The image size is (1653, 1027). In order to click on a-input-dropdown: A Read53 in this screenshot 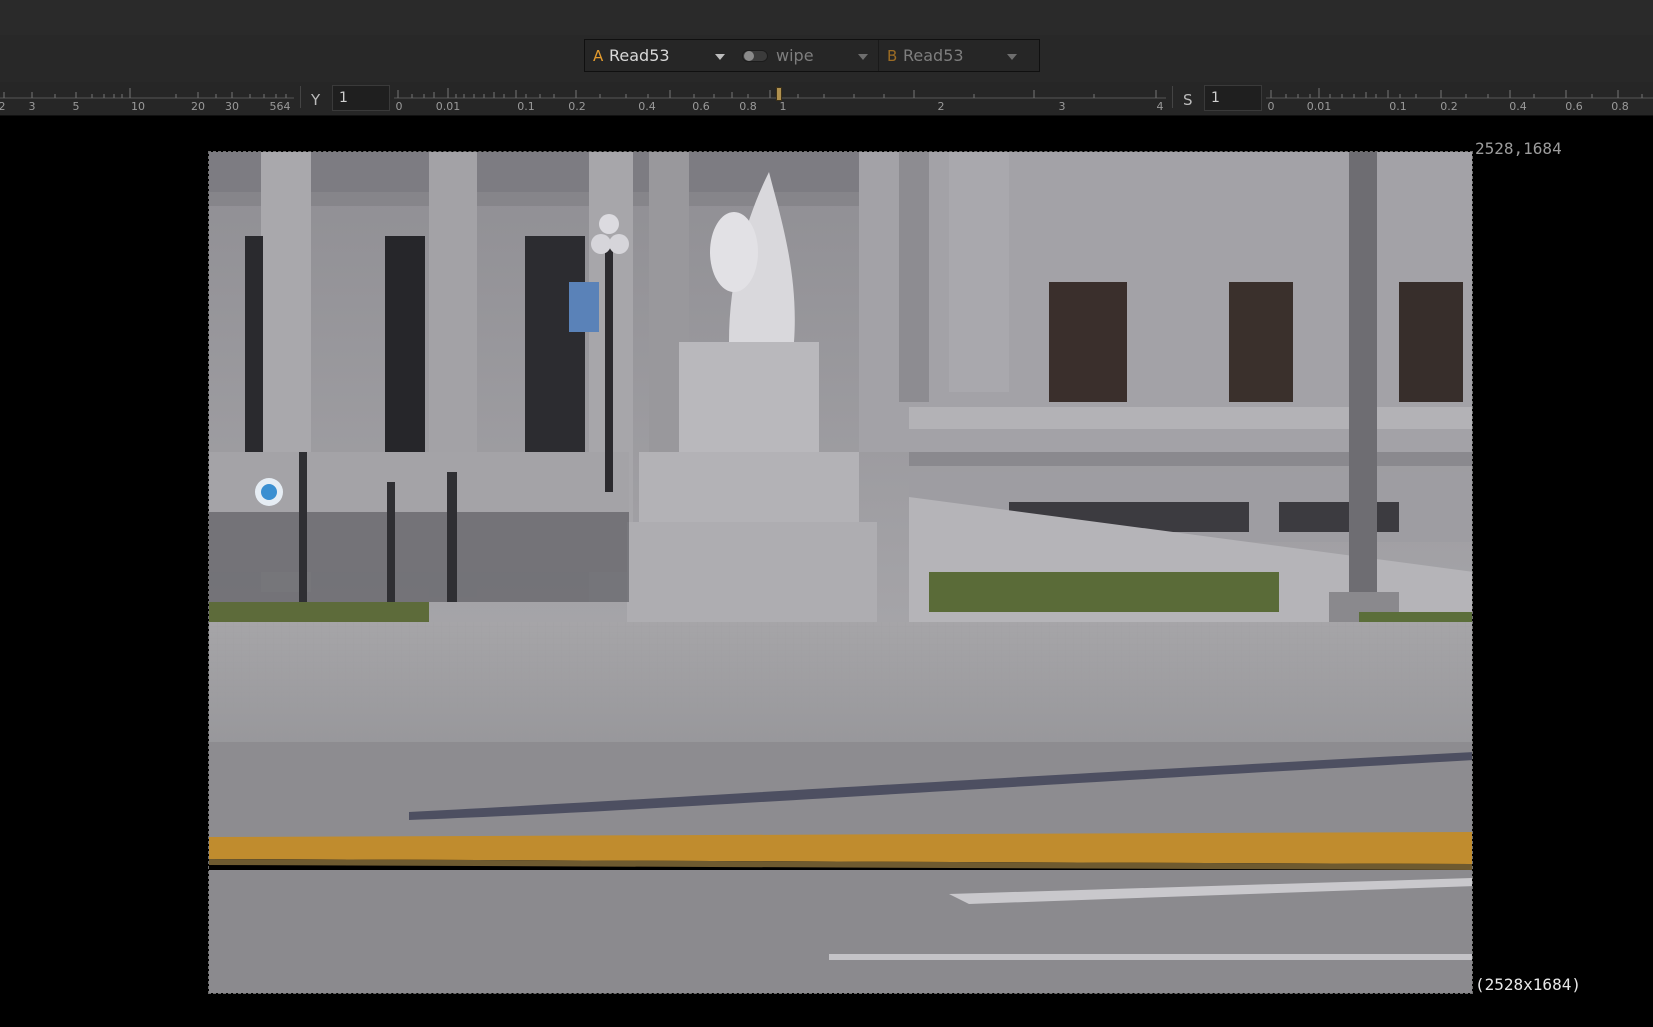, I will do `click(657, 55)`.